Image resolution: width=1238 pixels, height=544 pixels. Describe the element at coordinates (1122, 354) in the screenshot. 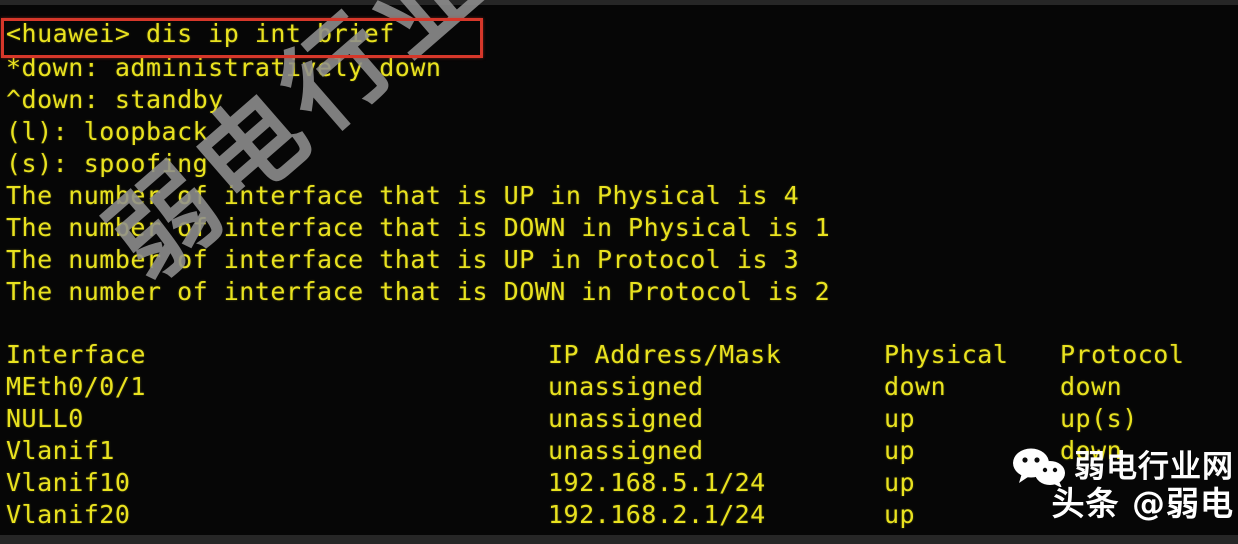

I see `table-header-protocol: Protocol` at that location.